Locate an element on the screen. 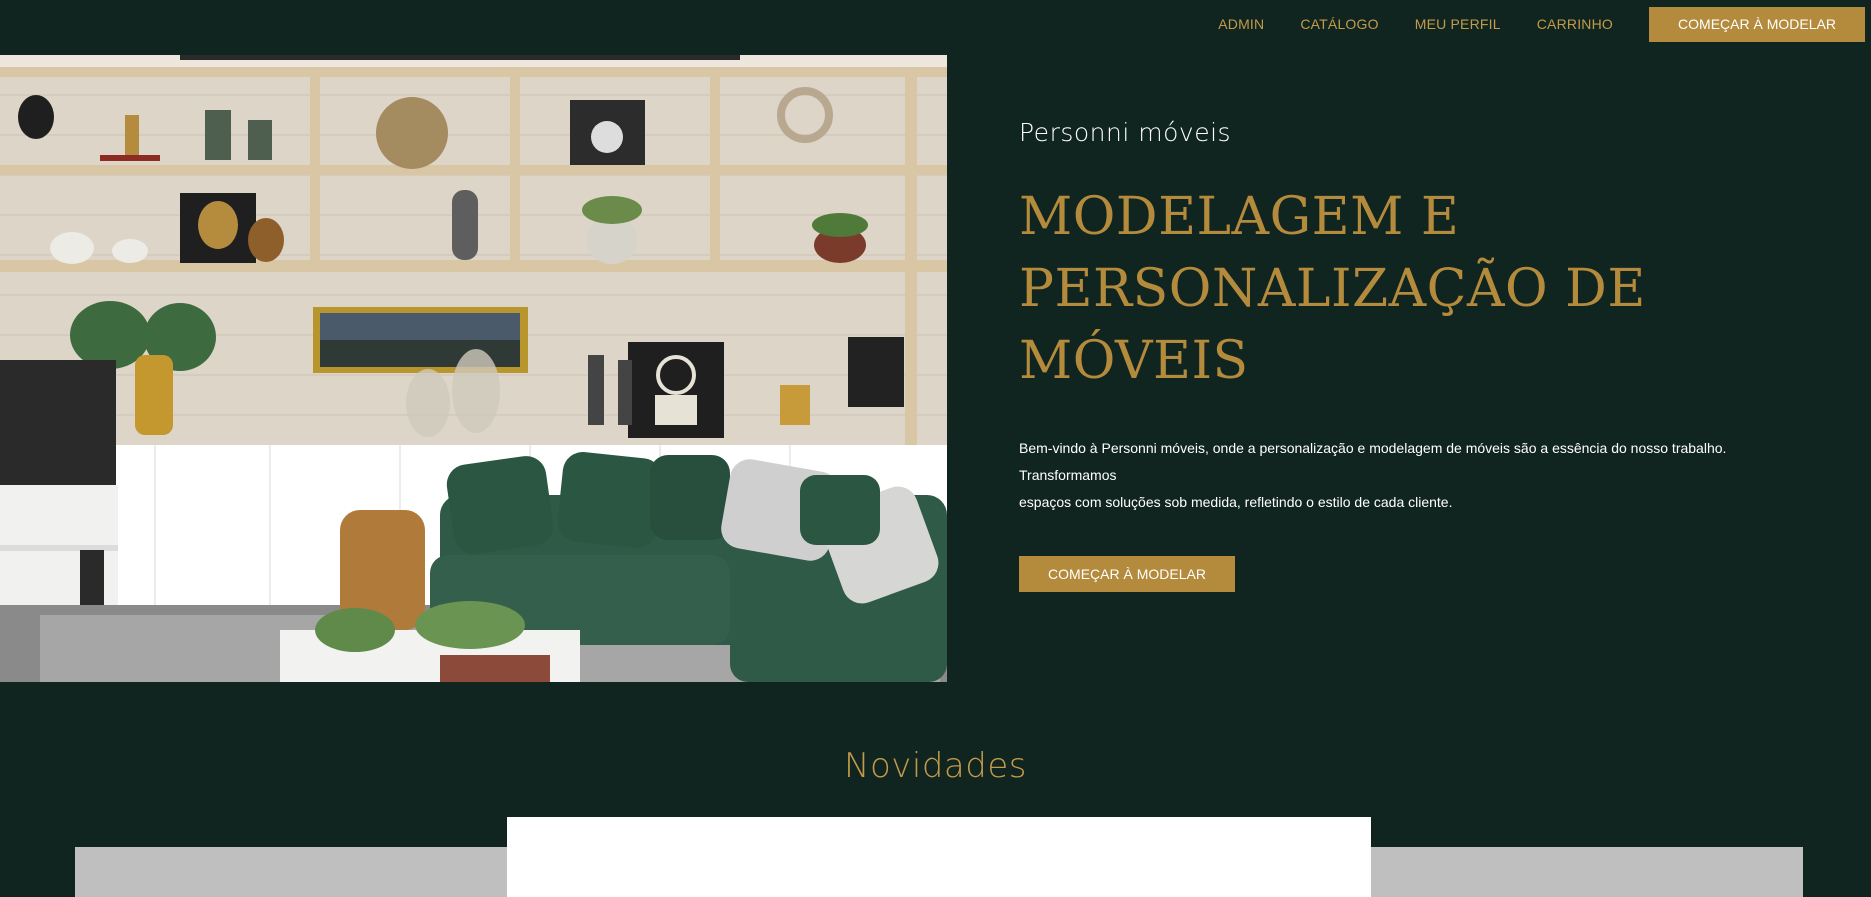 The image size is (1871, 897). hero-start-modeling-button: COMEÇAR À MODELAR is located at coordinates (1127, 574).